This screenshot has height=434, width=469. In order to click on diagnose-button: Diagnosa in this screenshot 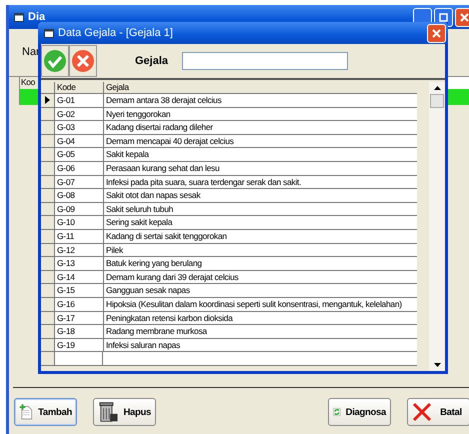, I will do `click(359, 412)`.